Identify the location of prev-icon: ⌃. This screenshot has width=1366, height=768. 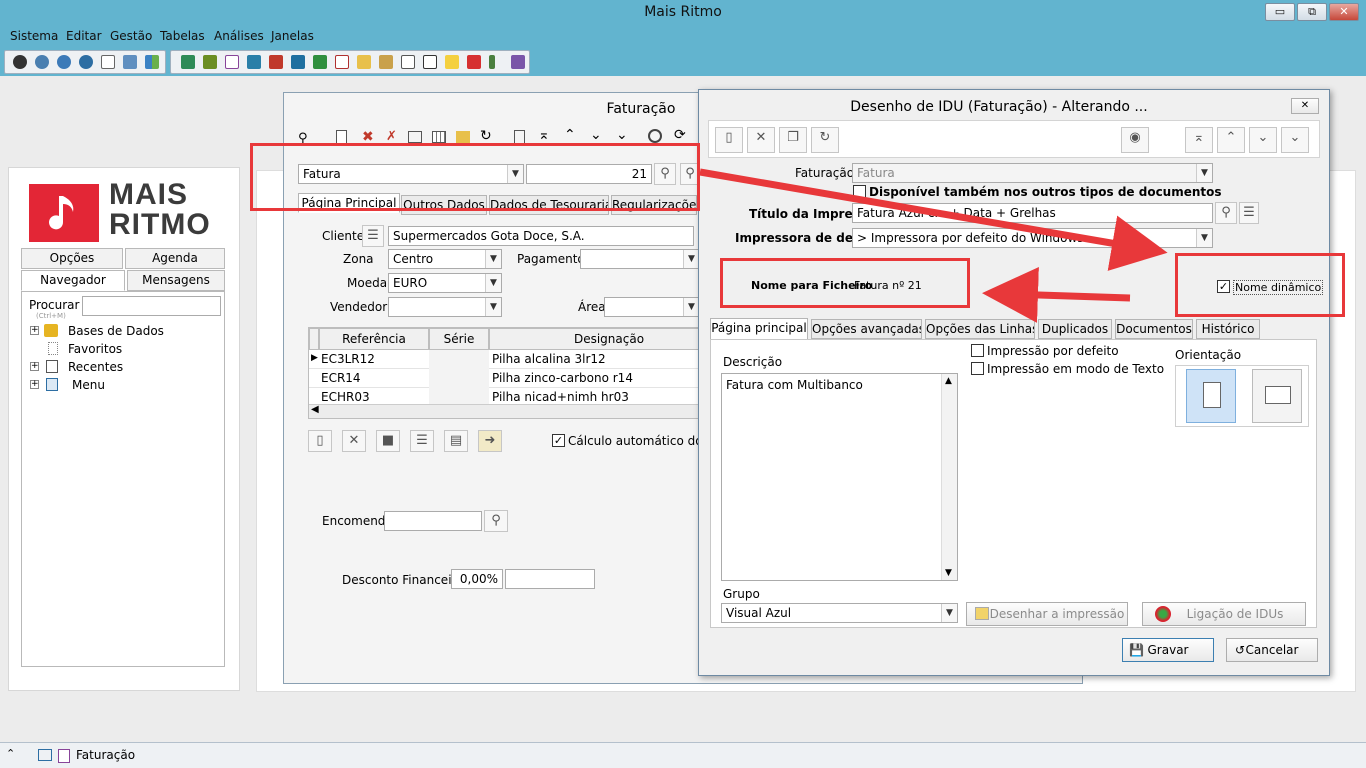
(570, 135).